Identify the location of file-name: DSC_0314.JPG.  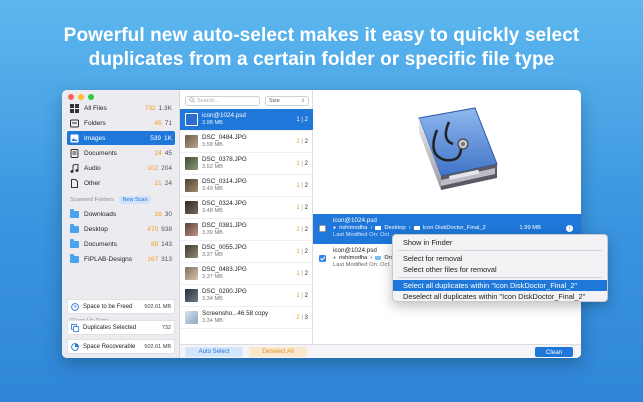
(224, 181).